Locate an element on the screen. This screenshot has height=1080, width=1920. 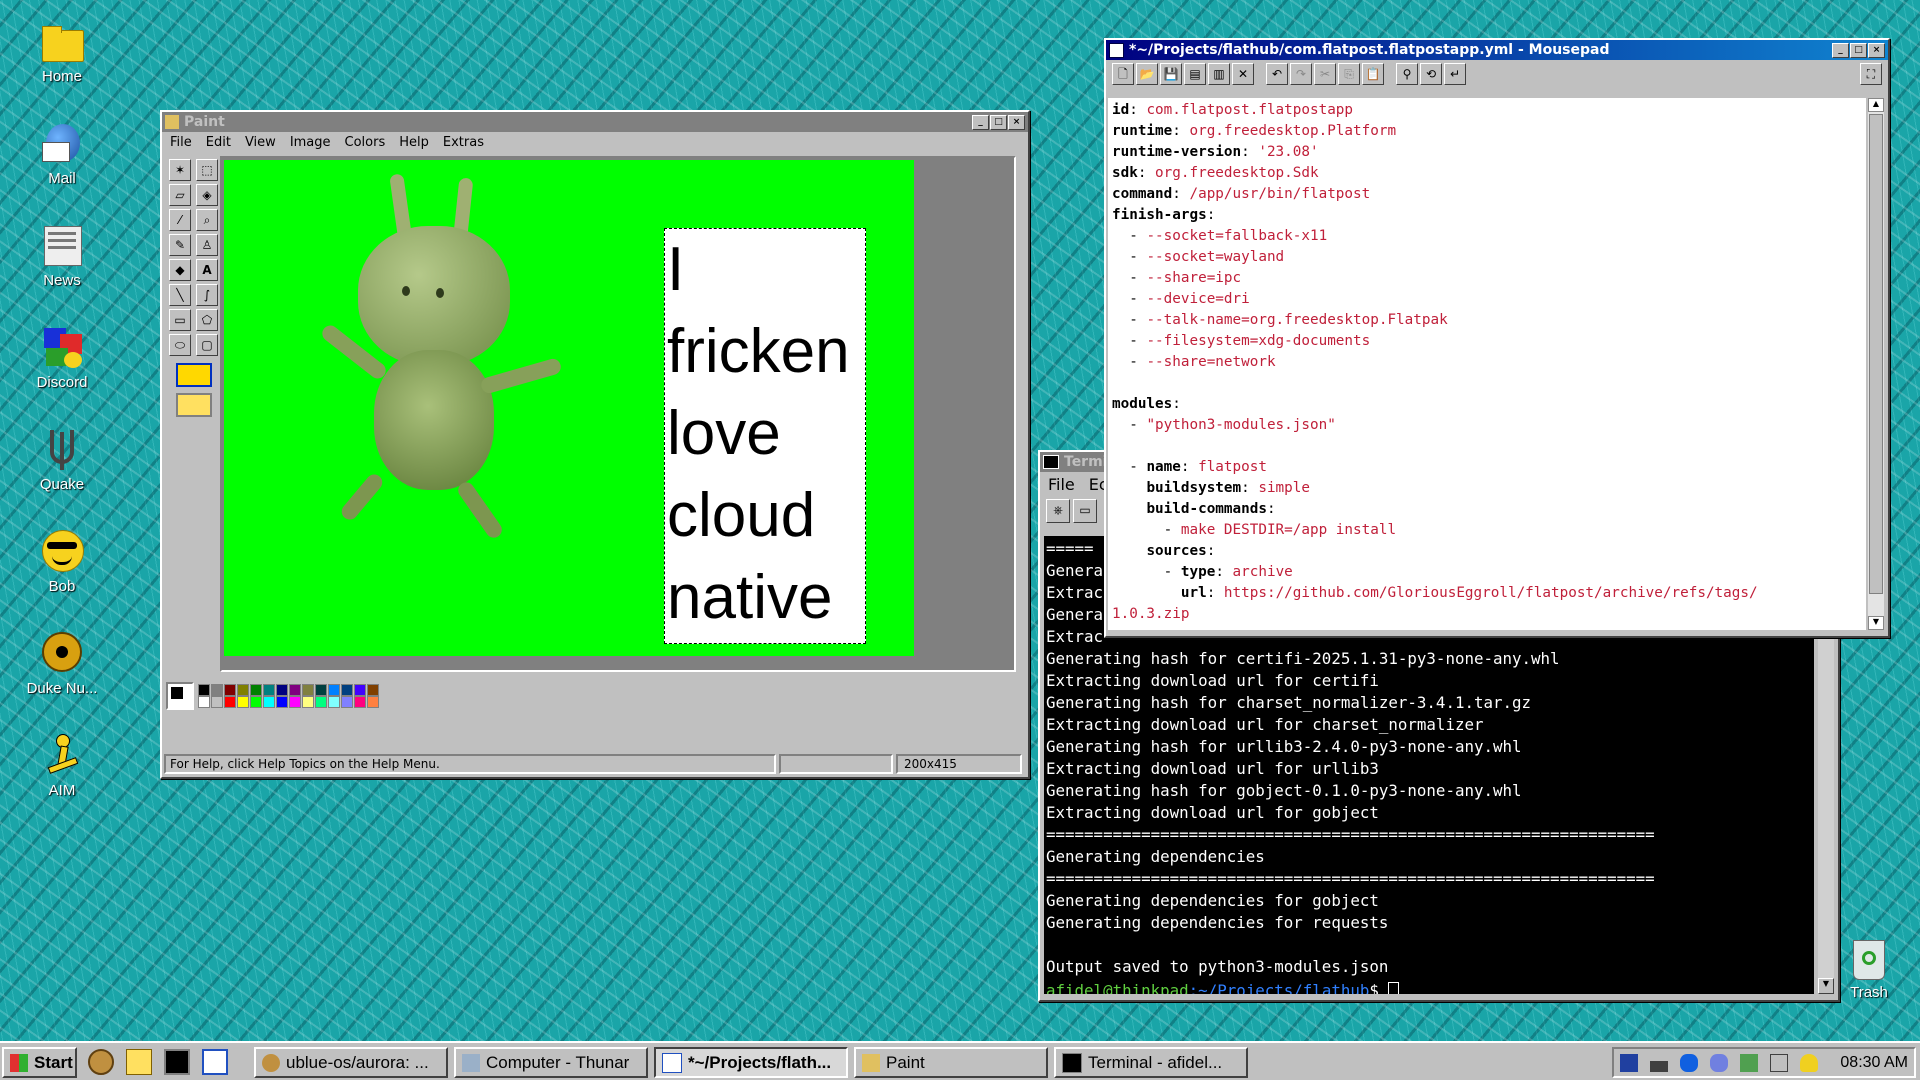
editor-launcher-icon is located at coordinates (215, 1062).